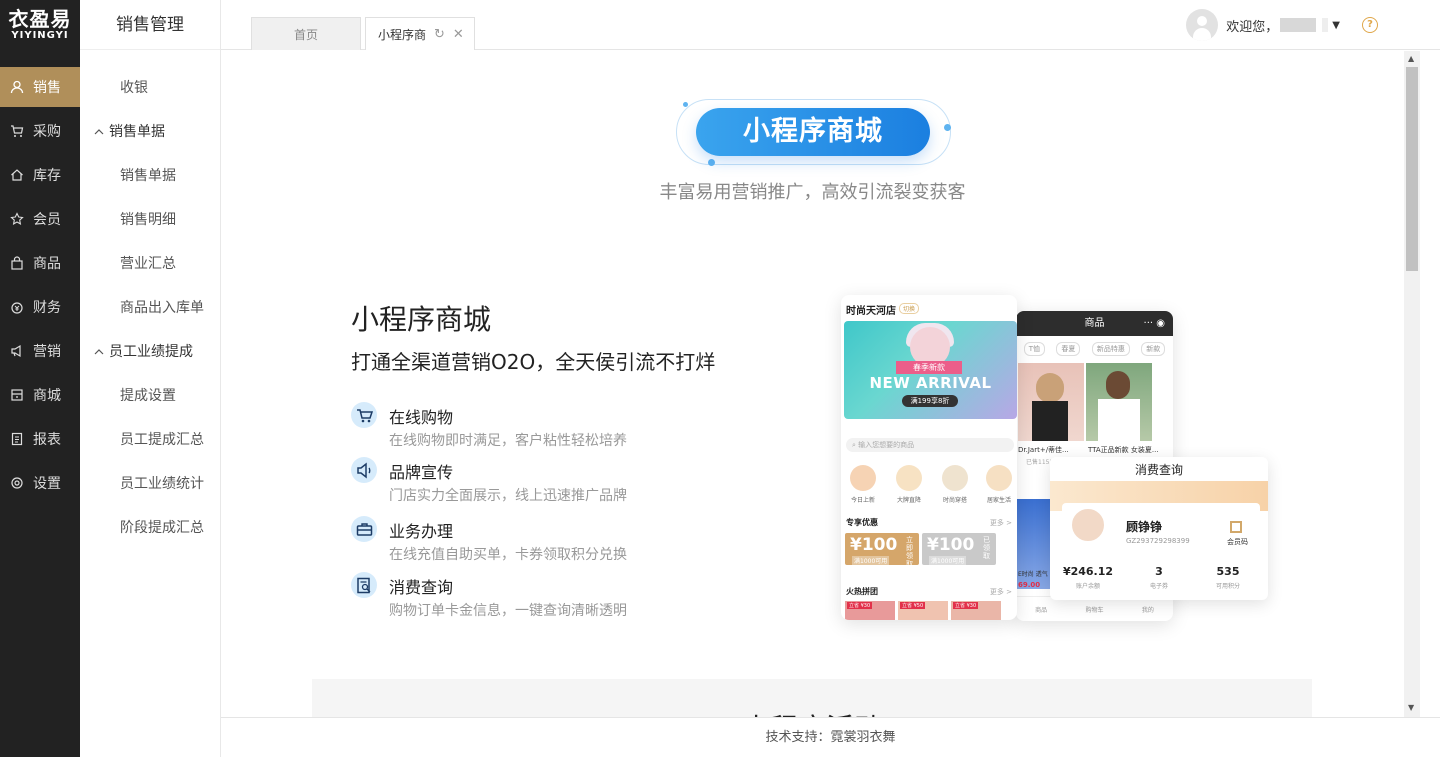 This screenshot has width=1440, height=757. Describe the element at coordinates (508, 496) in the screenshot. I see `feature-desc: 门店实力全面展示，线上迅速推广品牌` at that location.